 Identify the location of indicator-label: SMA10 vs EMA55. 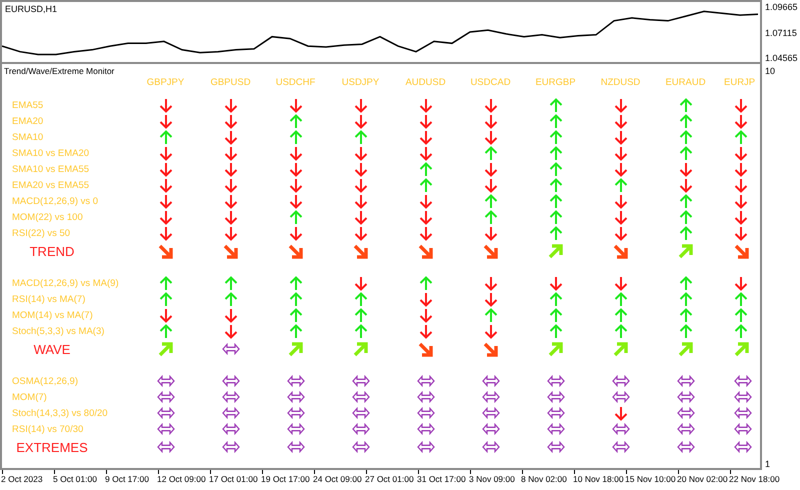
(50, 169).